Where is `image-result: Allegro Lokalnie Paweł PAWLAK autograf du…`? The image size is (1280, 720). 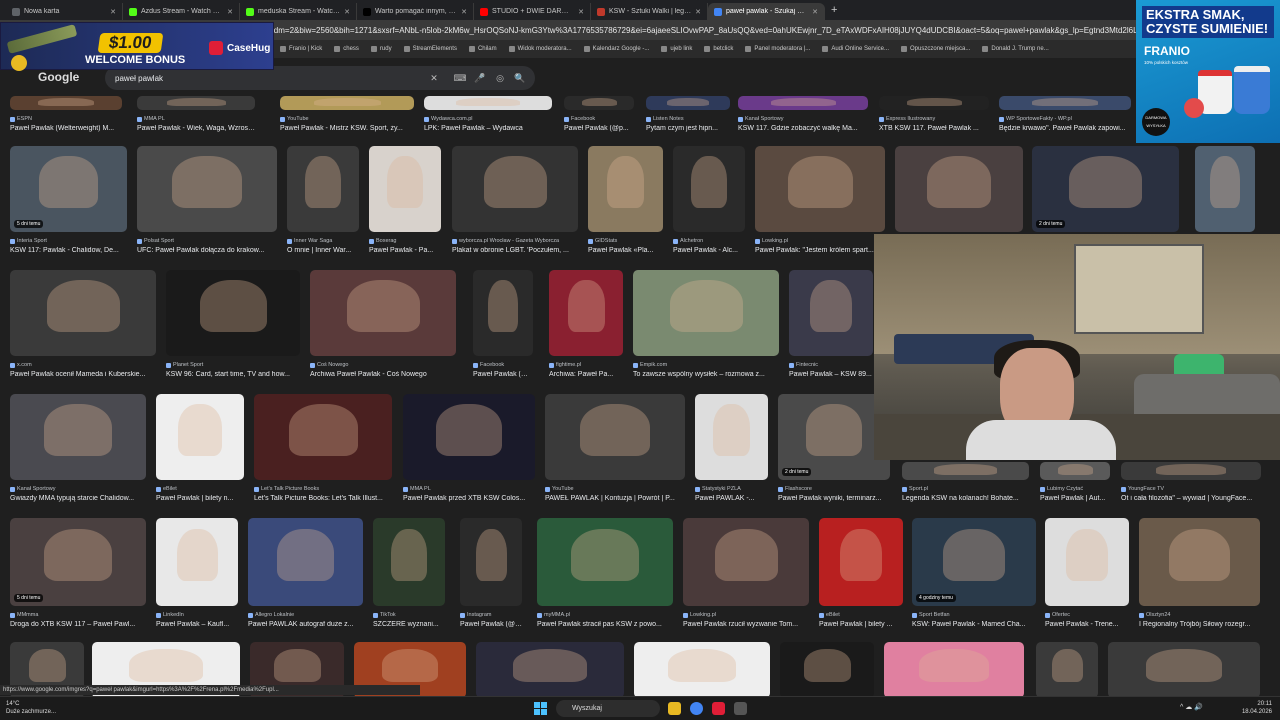
image-result: Allegro Lokalnie Paweł PAWLAK autograf du… is located at coordinates (305, 578).